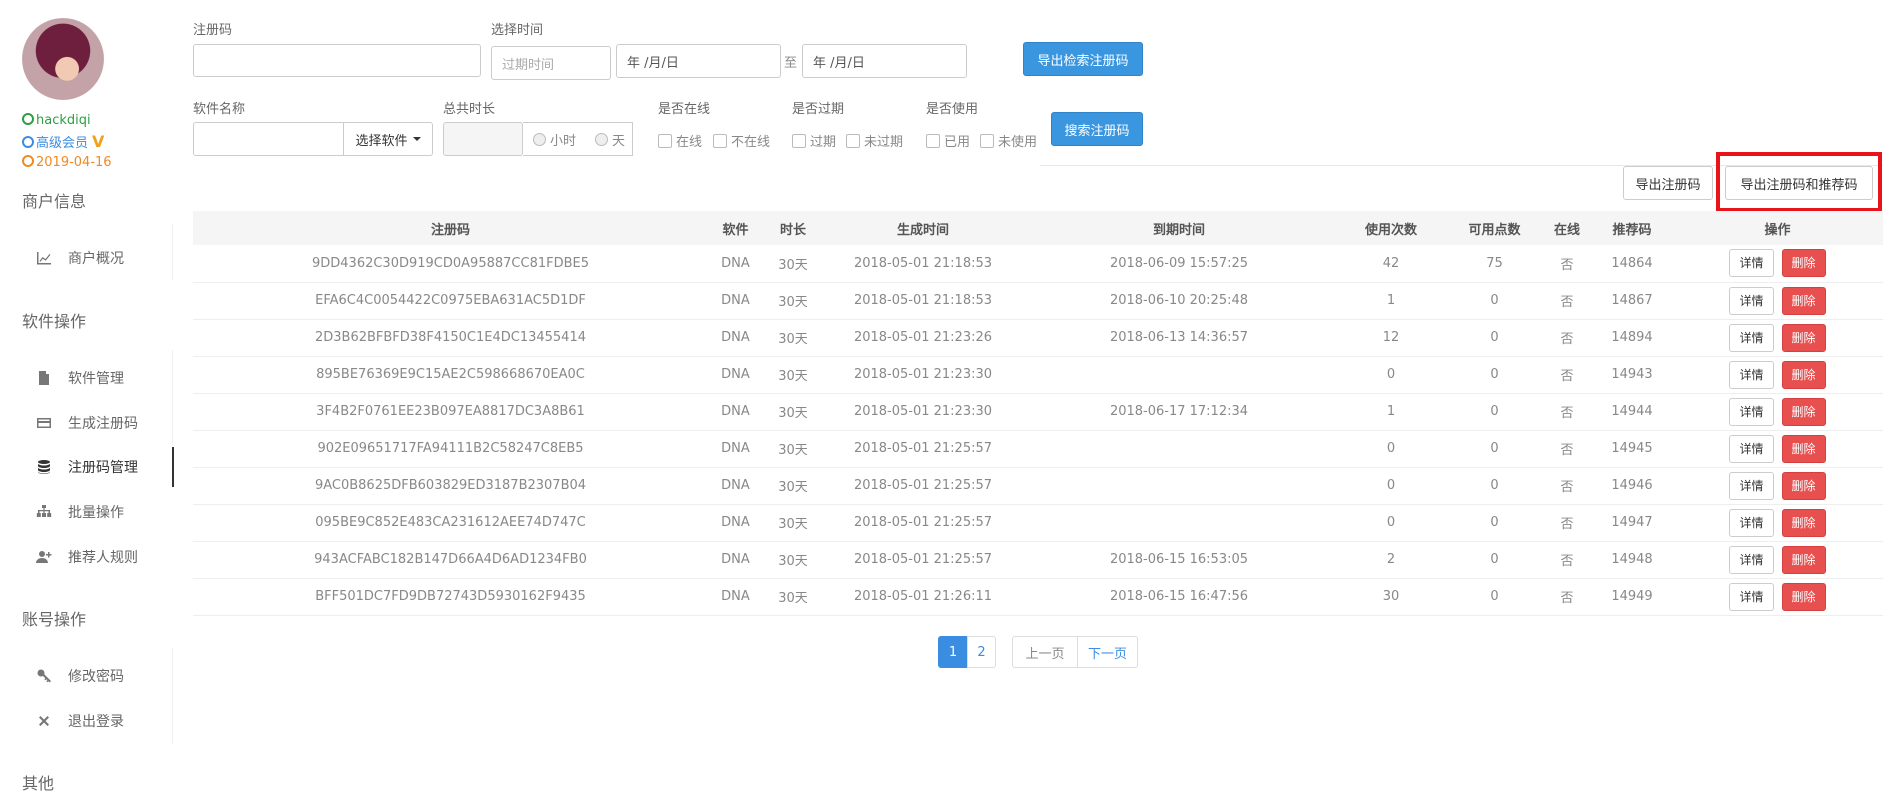 This screenshot has width=1898, height=807. What do you see at coordinates (793, 228) in the screenshot?
I see `column-header: 时长` at bounding box center [793, 228].